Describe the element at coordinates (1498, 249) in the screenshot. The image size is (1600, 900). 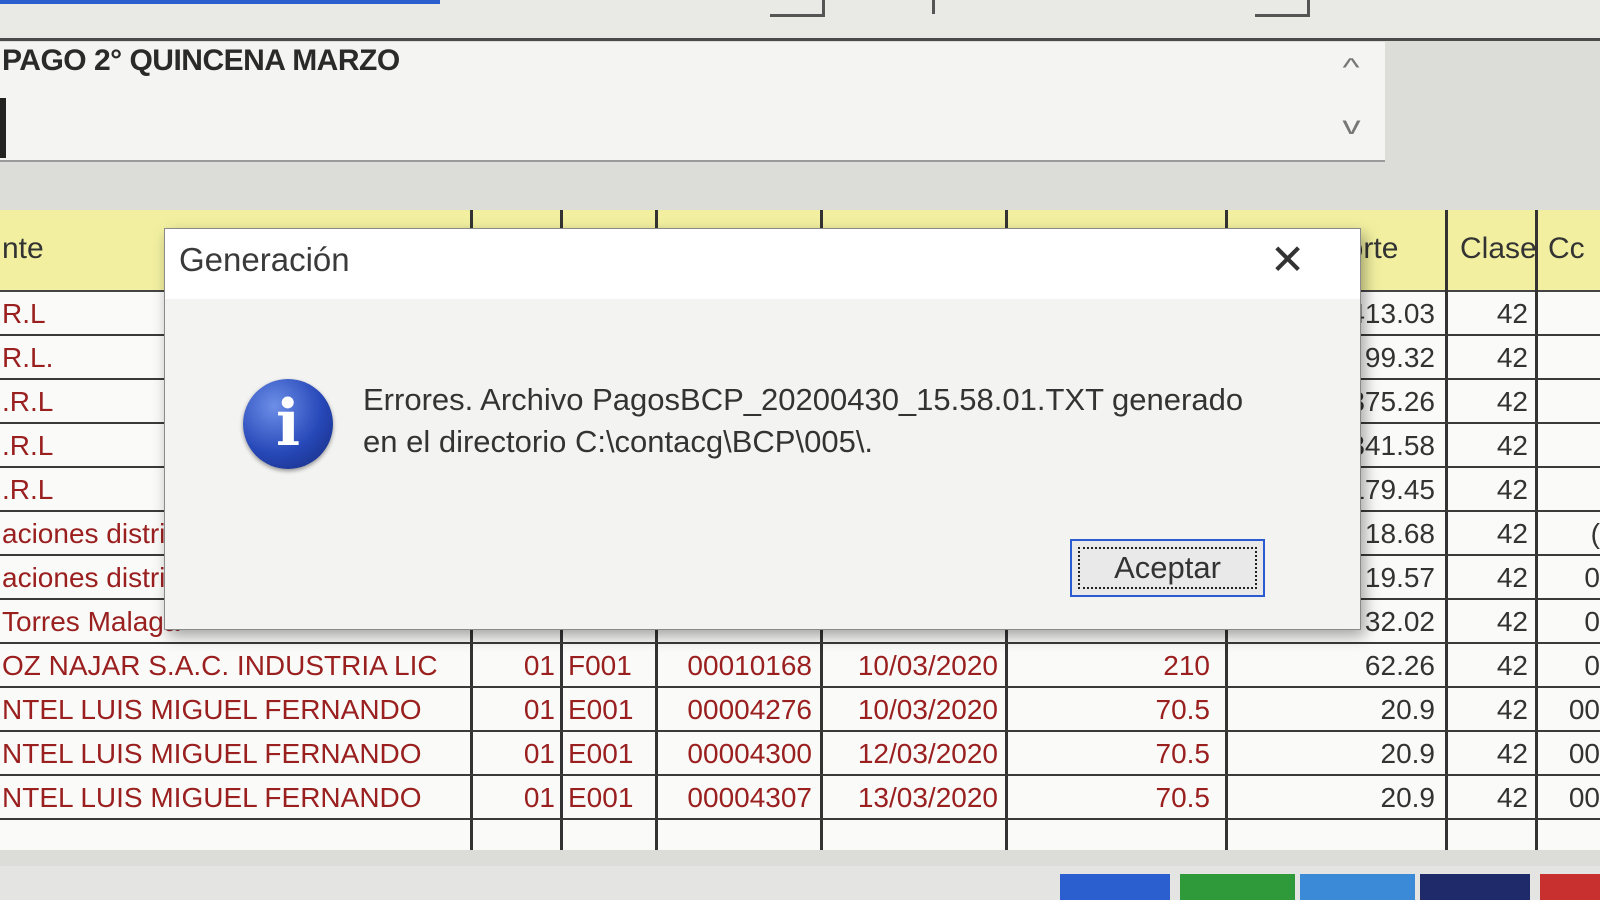
I see `column-header-clase: Clase` at that location.